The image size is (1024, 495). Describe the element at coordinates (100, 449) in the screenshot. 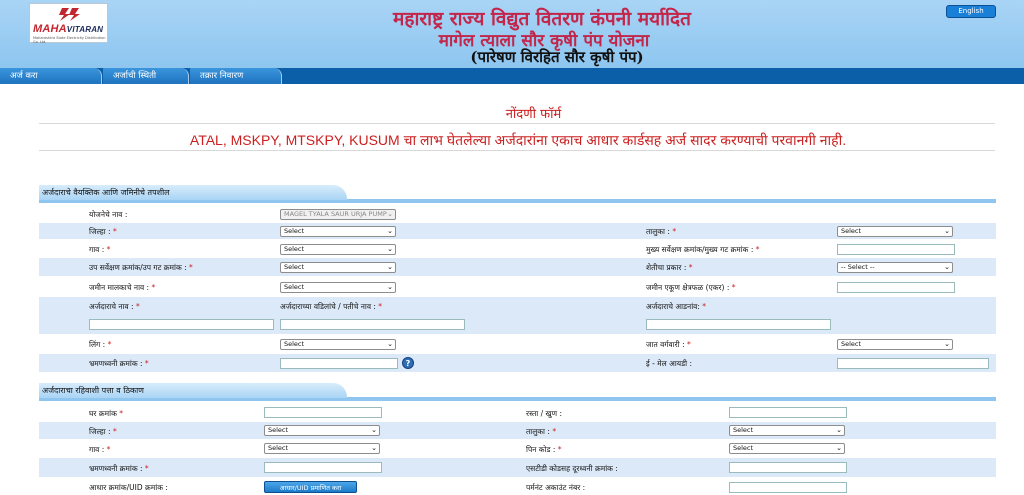

I see `address-village-label: गाव : *` at that location.